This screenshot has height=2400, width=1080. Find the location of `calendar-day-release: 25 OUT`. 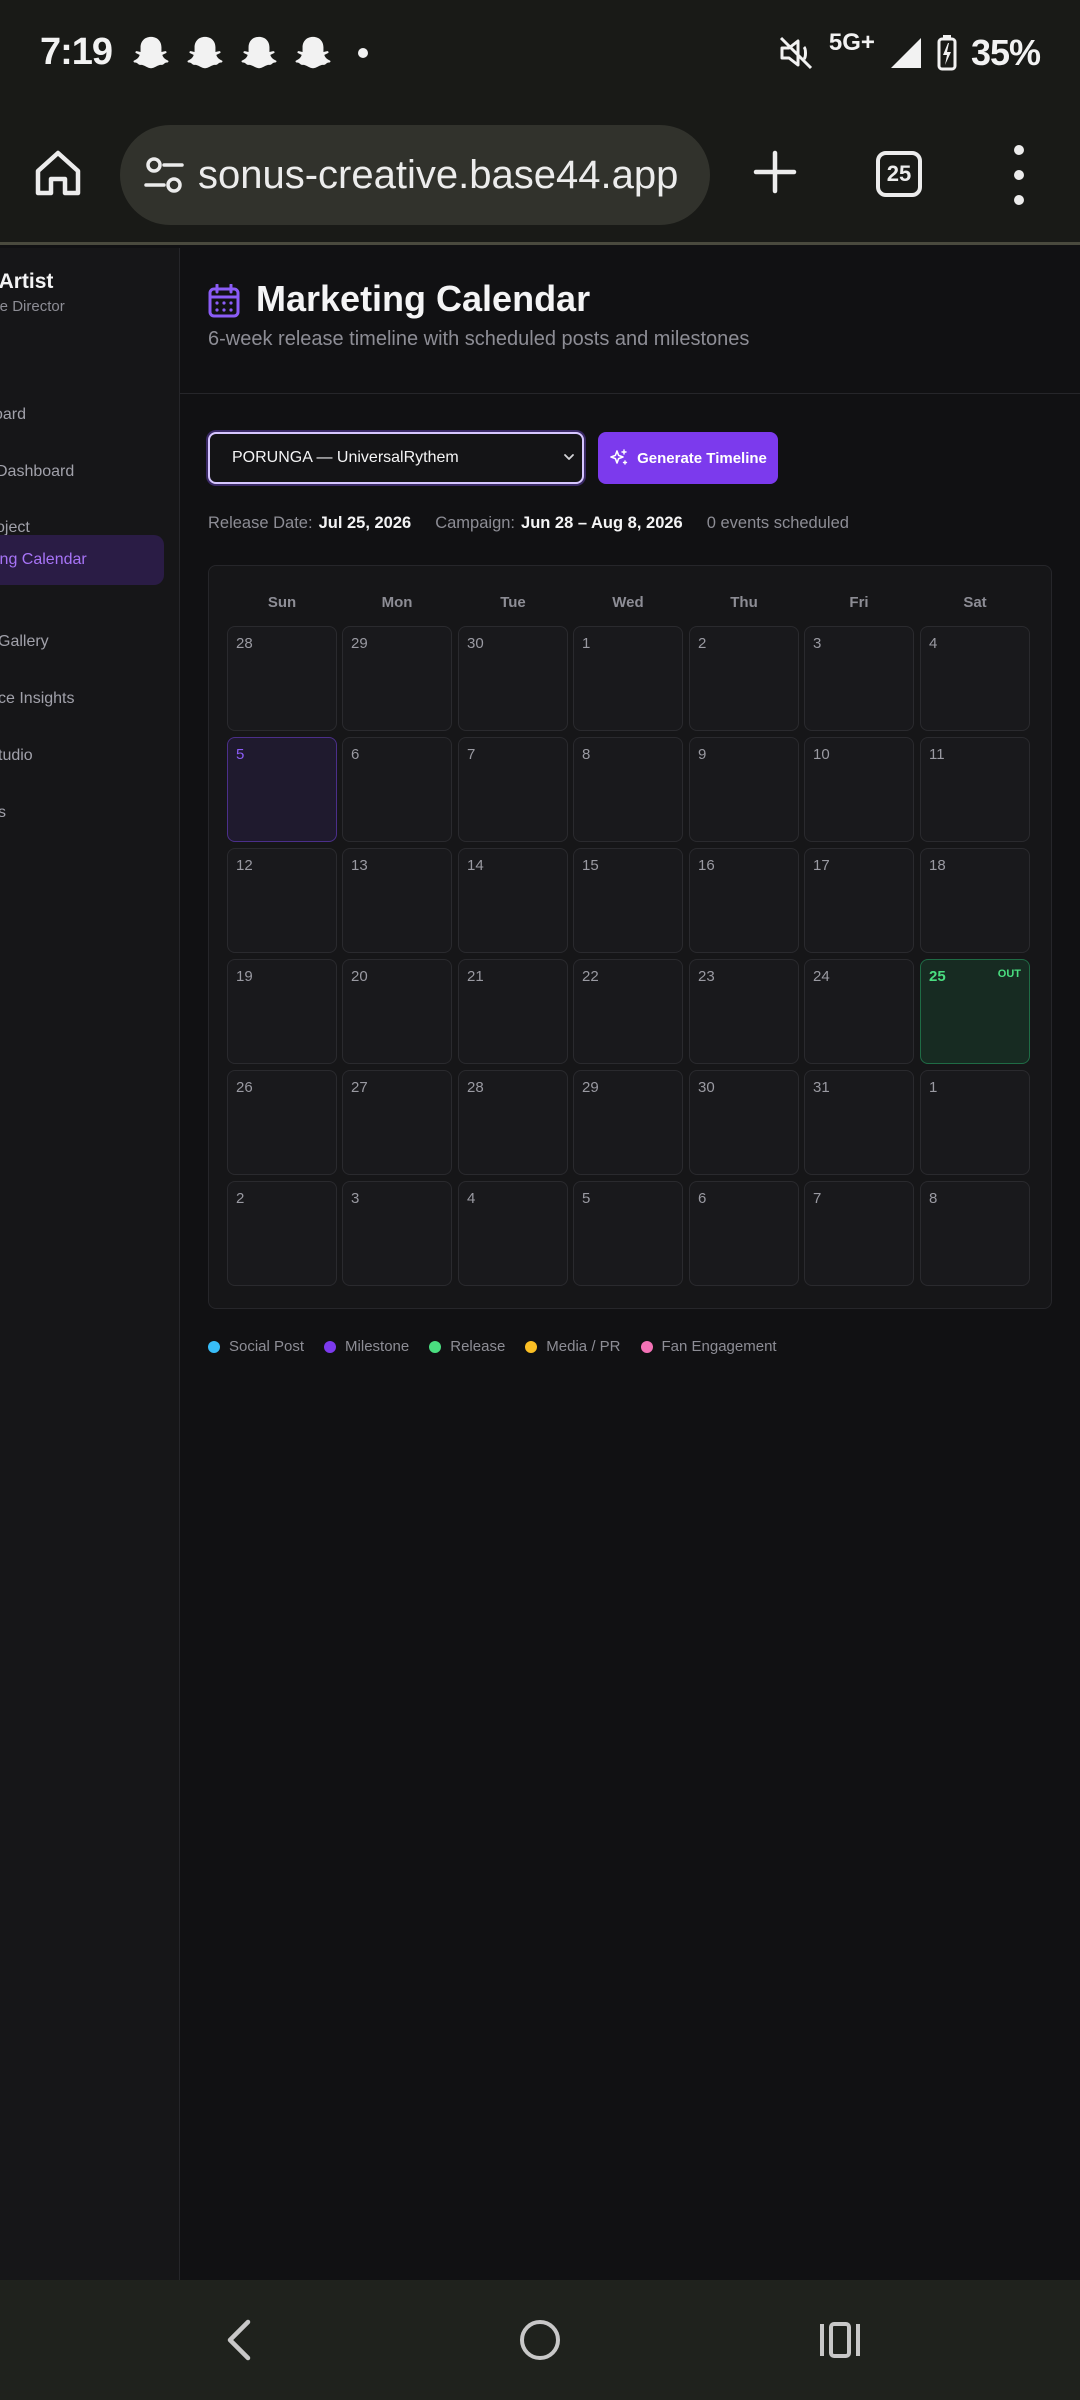

calendar-day-release: 25 OUT is located at coordinates (975, 1011).